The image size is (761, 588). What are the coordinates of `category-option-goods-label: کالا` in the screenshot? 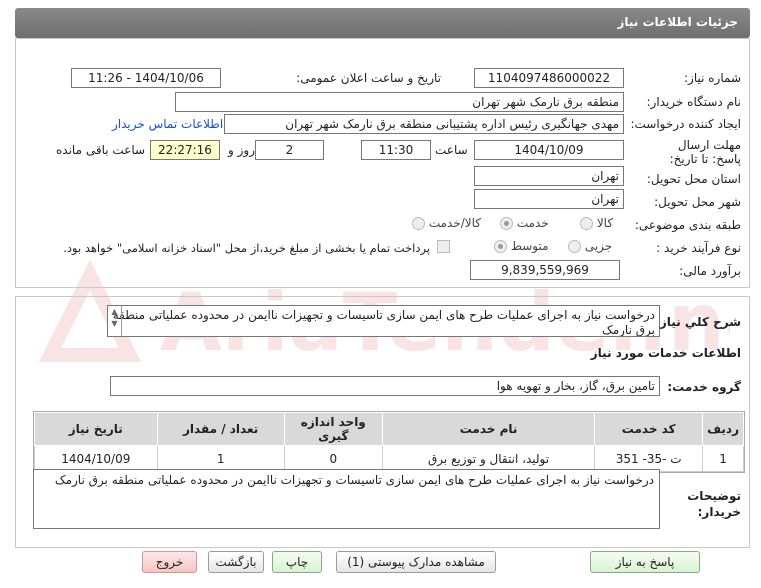 It's located at (605, 223).